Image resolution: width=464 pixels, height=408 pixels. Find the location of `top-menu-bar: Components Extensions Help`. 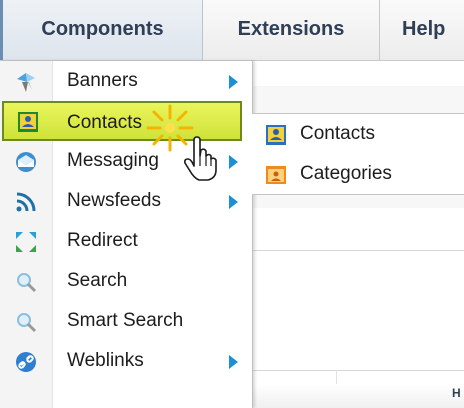

top-menu-bar: Components Extensions Help is located at coordinates (232, 30).